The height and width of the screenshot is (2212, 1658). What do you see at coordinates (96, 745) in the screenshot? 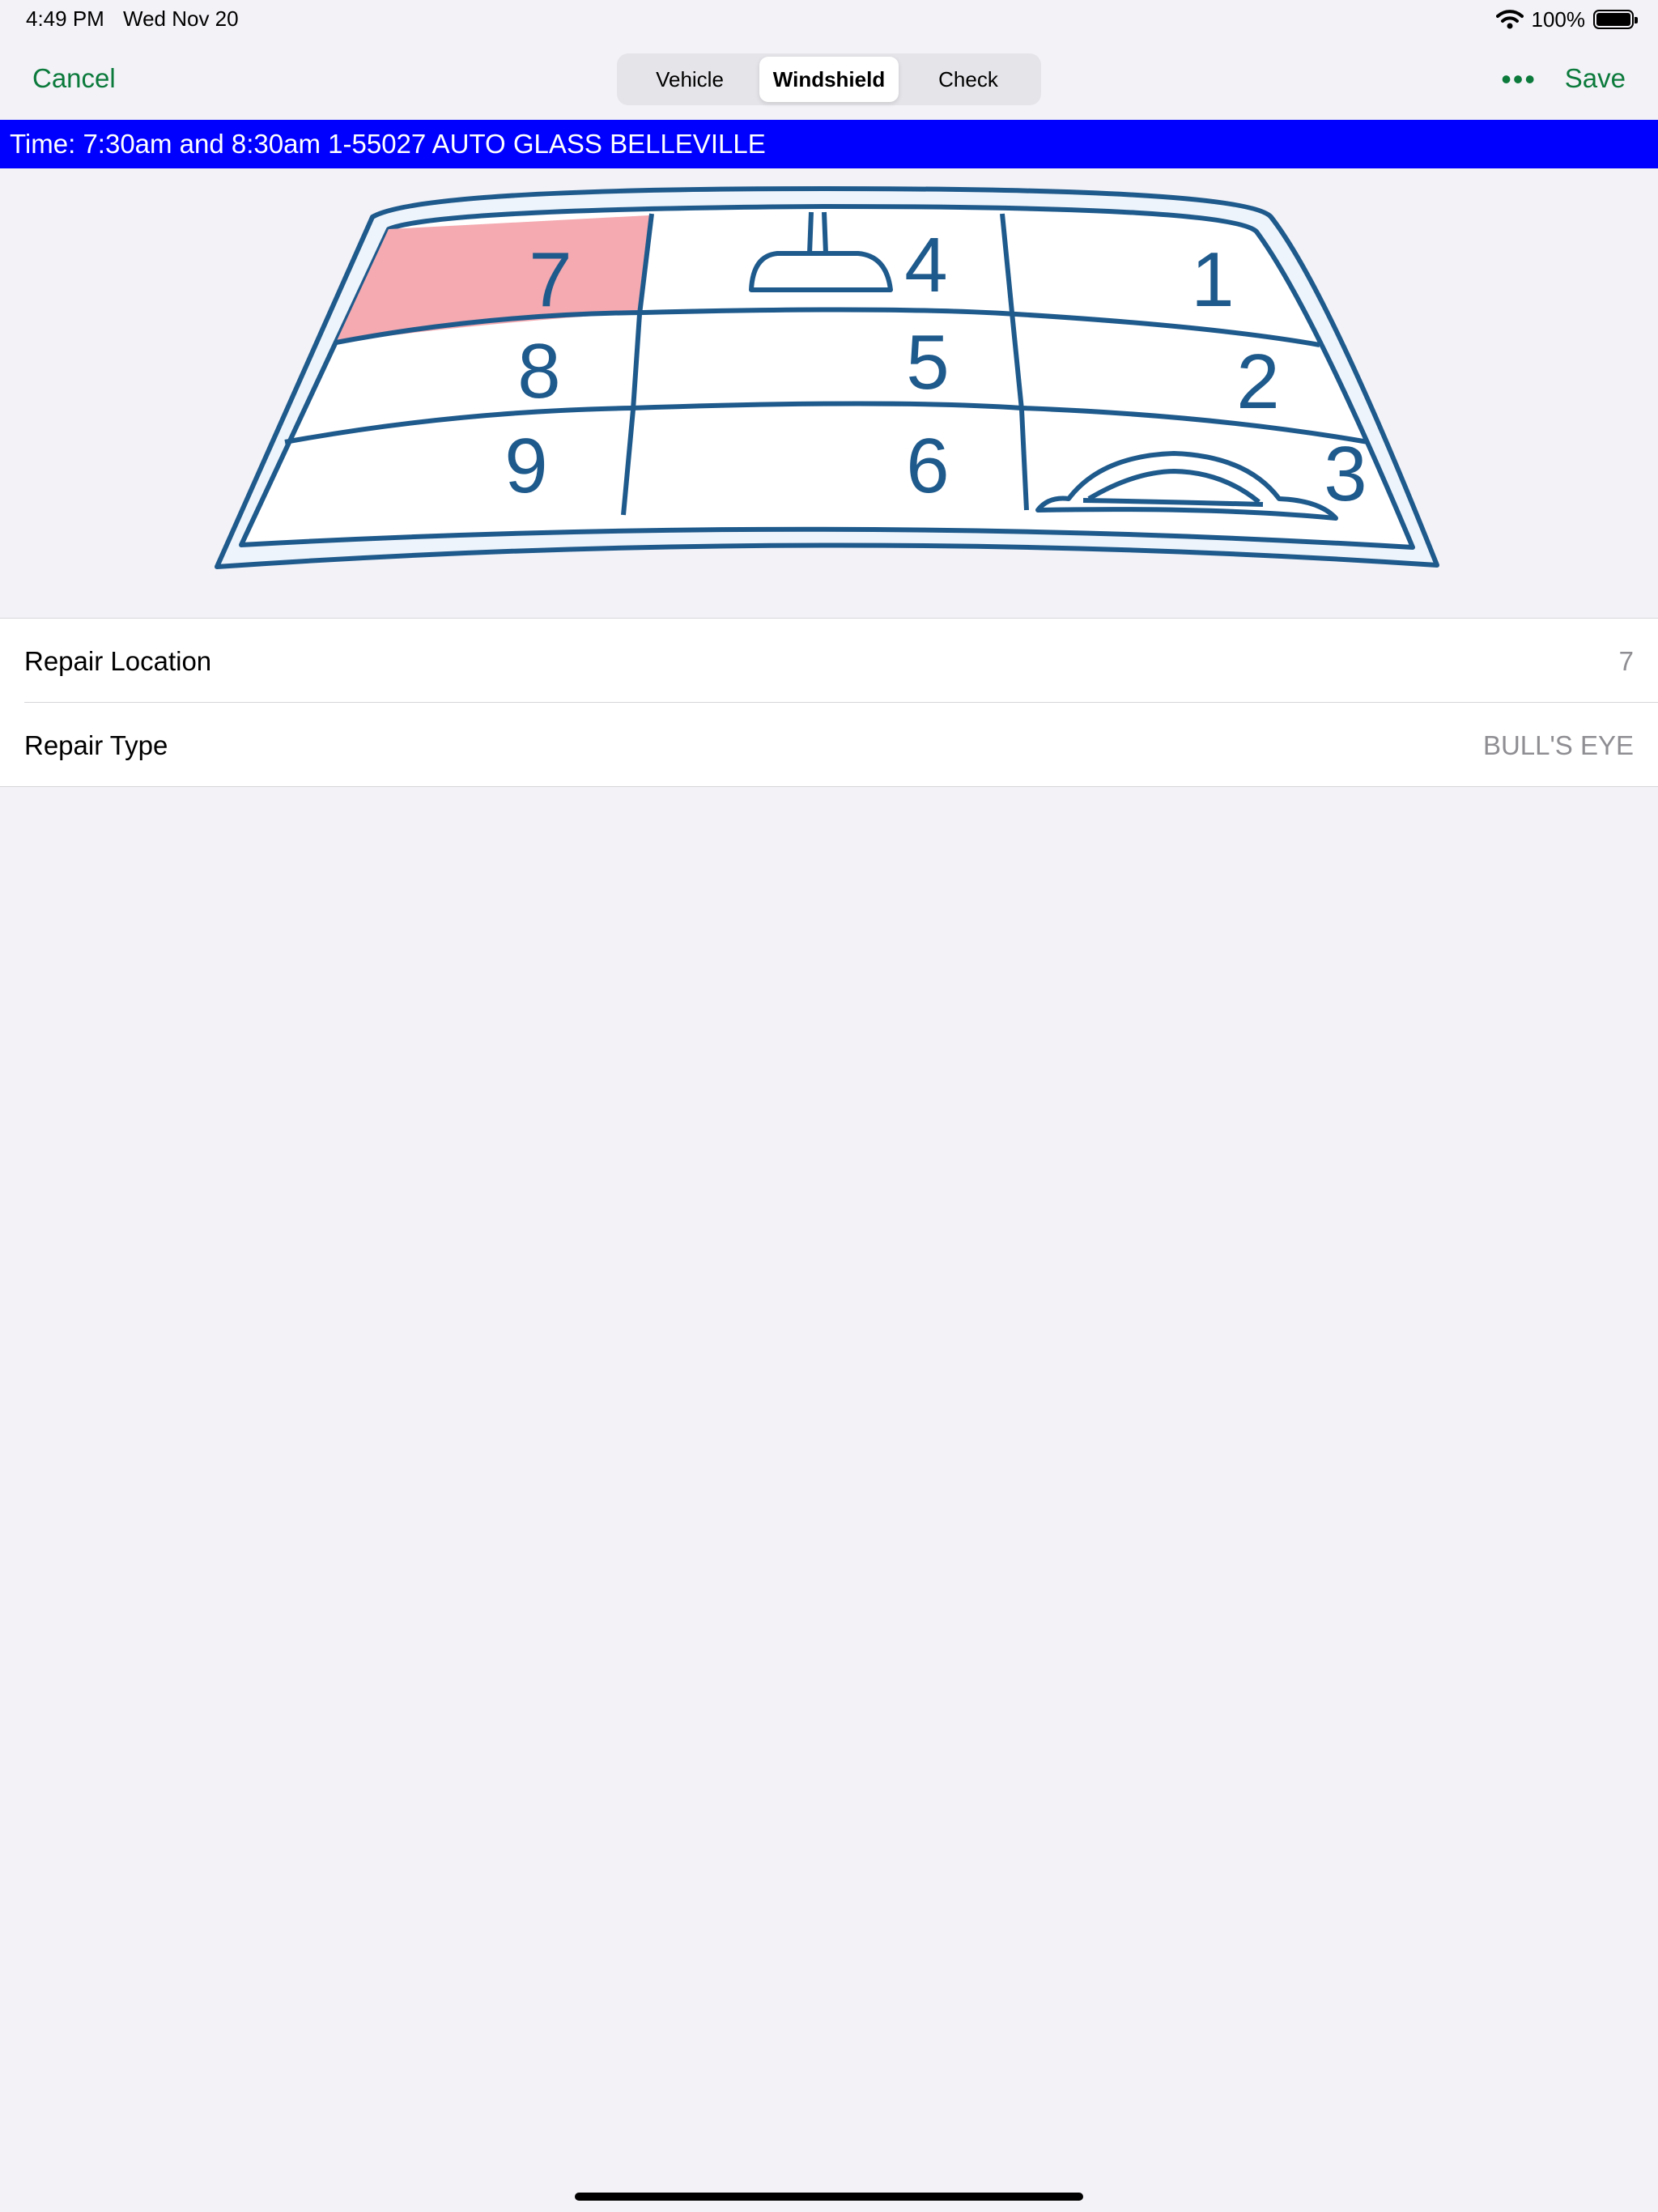
I see `repair-type-label: Repair Type` at bounding box center [96, 745].